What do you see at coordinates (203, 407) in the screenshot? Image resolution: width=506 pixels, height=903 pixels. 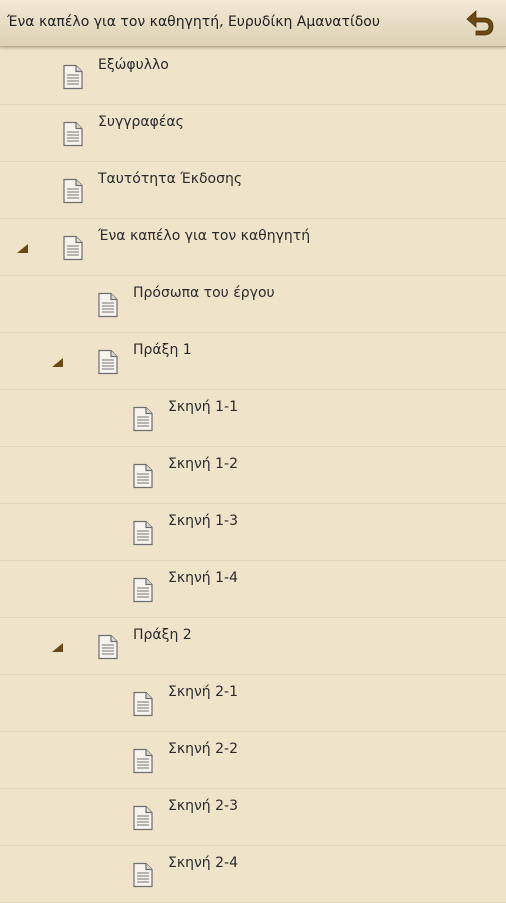 I see `tree-item-label: Σκηνή 1-1` at bounding box center [203, 407].